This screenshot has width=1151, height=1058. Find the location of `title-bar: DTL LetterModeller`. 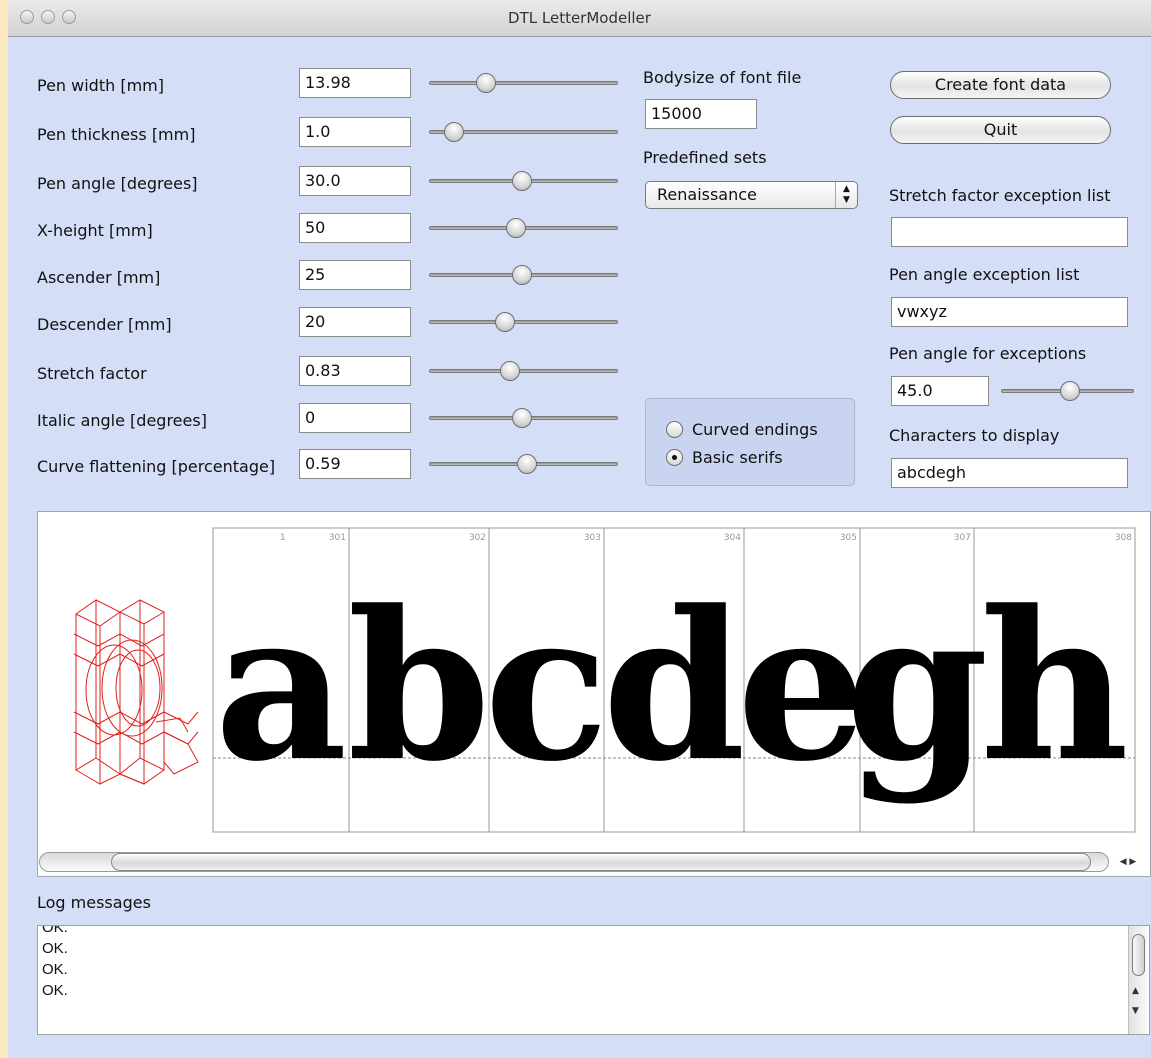

title-bar: DTL LetterModeller is located at coordinates (579, 18).